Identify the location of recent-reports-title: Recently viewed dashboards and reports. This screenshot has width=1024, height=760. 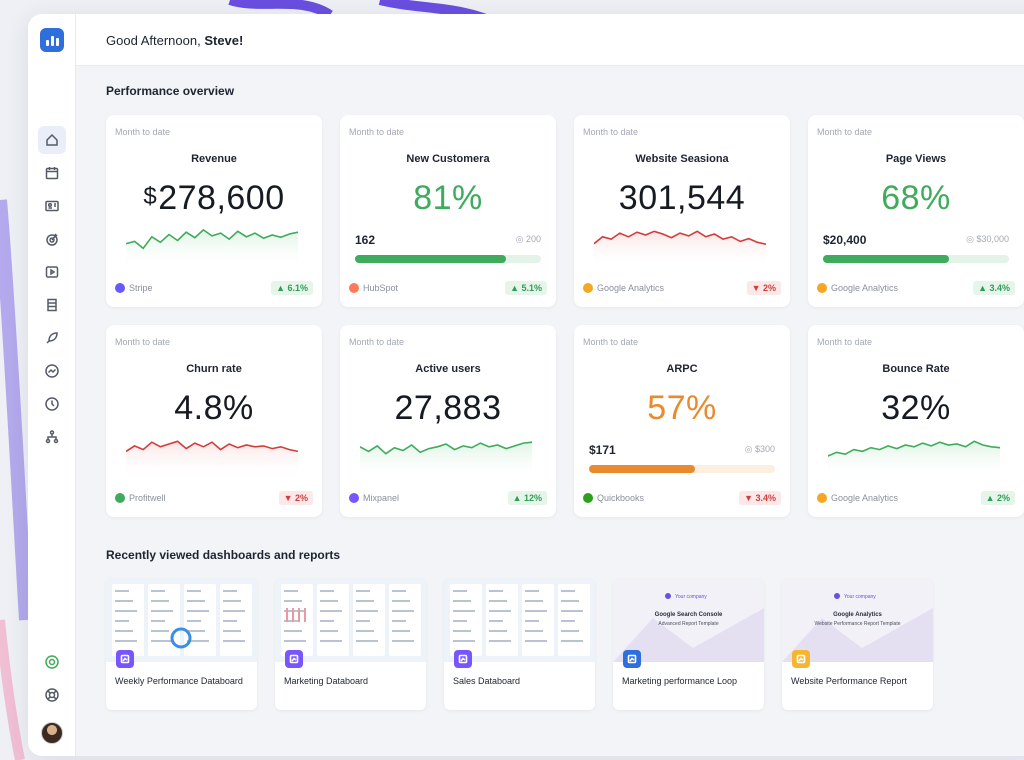
(223, 555).